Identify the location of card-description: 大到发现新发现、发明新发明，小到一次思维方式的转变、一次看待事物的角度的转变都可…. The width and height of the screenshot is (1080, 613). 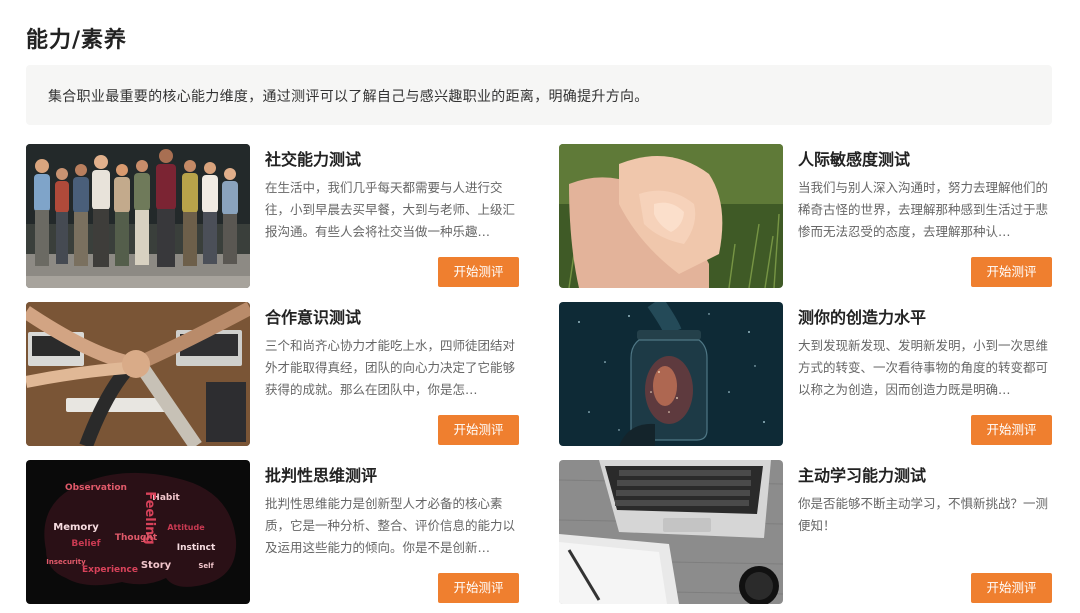
(923, 367).